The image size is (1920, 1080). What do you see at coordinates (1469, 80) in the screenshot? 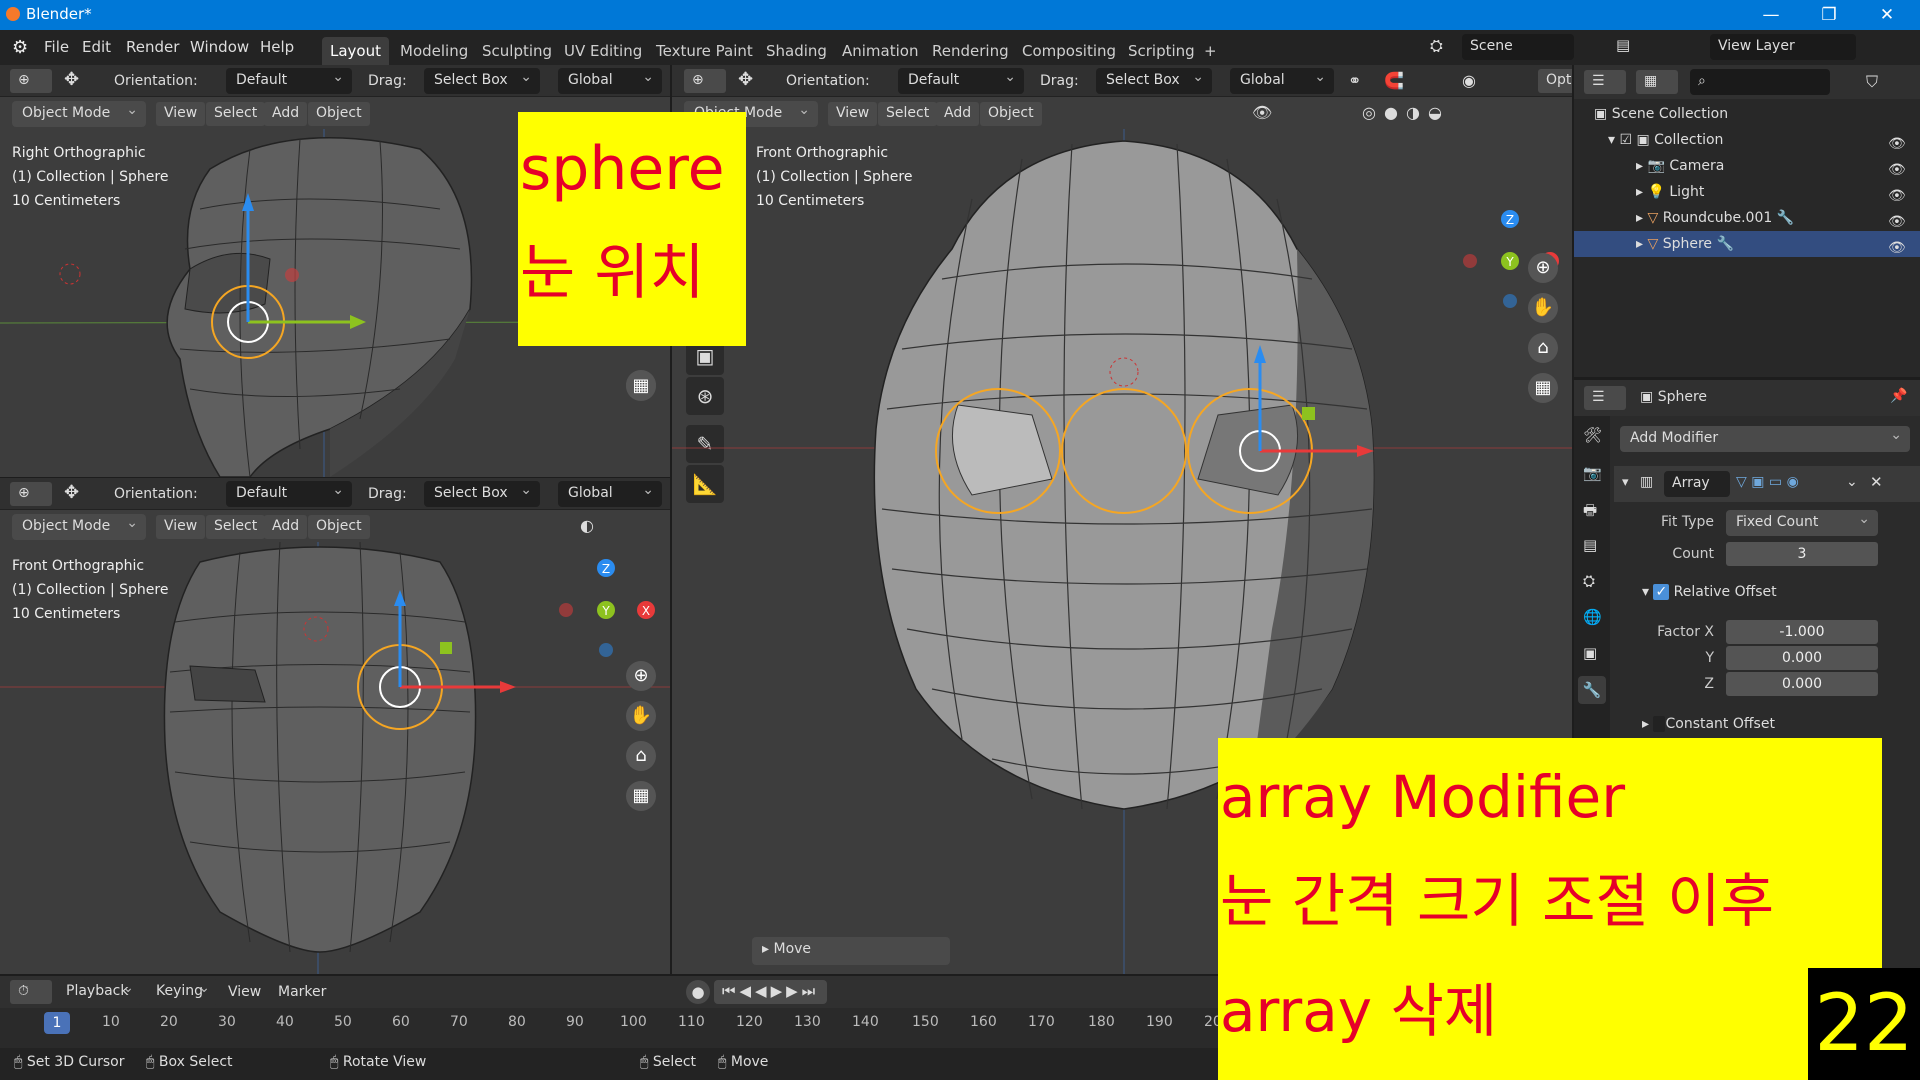
I see `proportional-edit-icon: ◉` at bounding box center [1469, 80].